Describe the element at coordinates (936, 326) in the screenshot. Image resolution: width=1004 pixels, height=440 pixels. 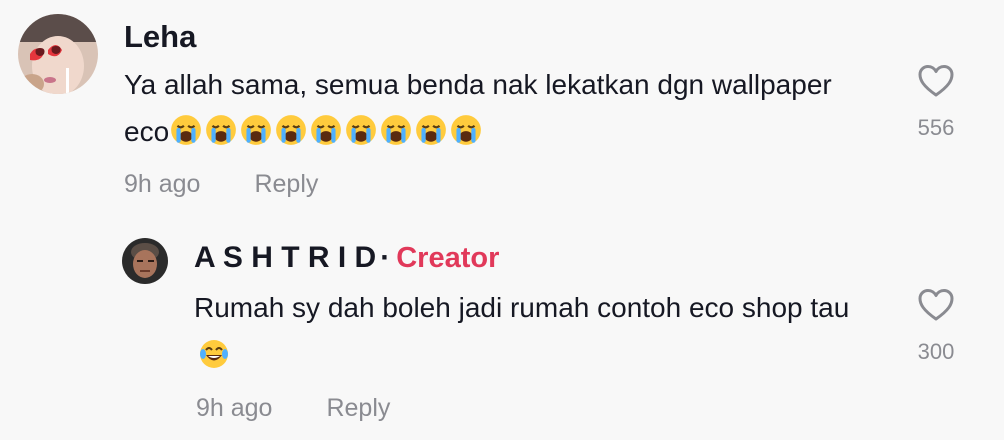
I see `like-button: 300` at that location.